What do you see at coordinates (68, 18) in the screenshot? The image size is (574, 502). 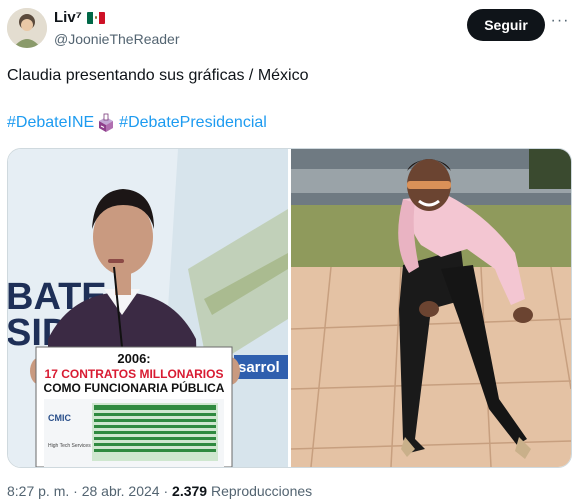 I see `display-name: Liv⁷` at bounding box center [68, 18].